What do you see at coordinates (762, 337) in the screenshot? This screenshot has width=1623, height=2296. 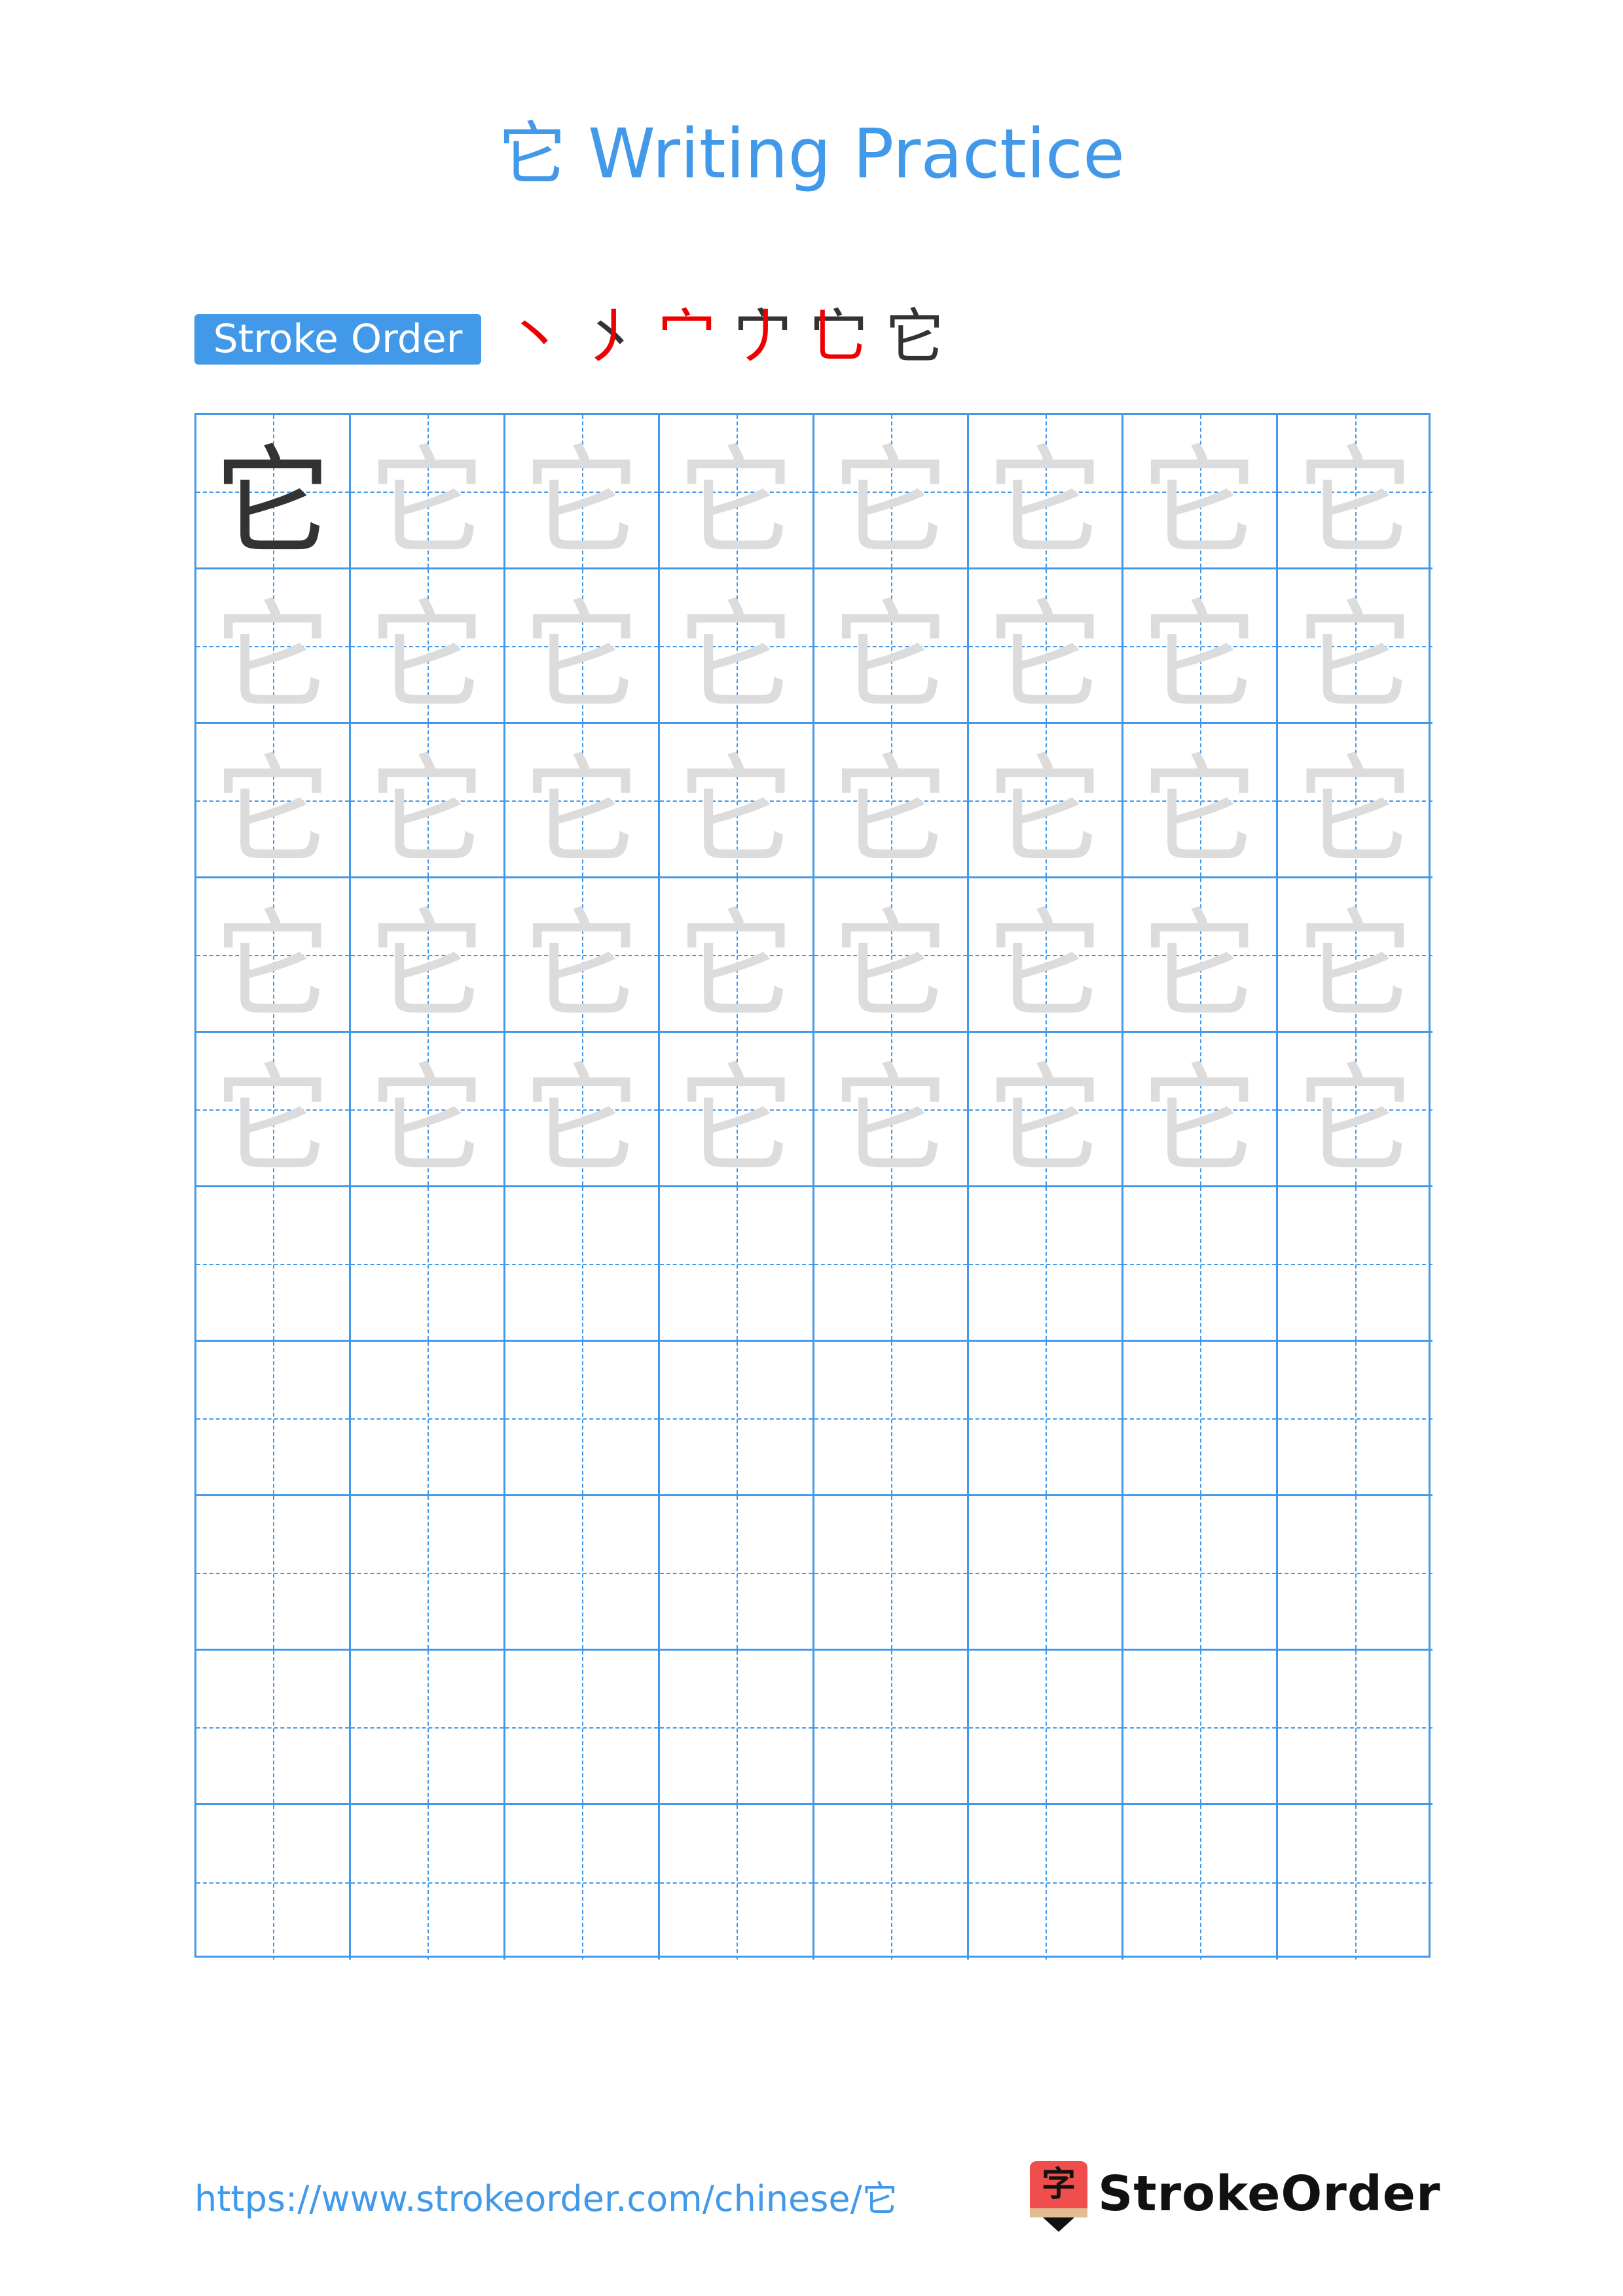 I see `stroke-step-4: 宀丿` at bounding box center [762, 337].